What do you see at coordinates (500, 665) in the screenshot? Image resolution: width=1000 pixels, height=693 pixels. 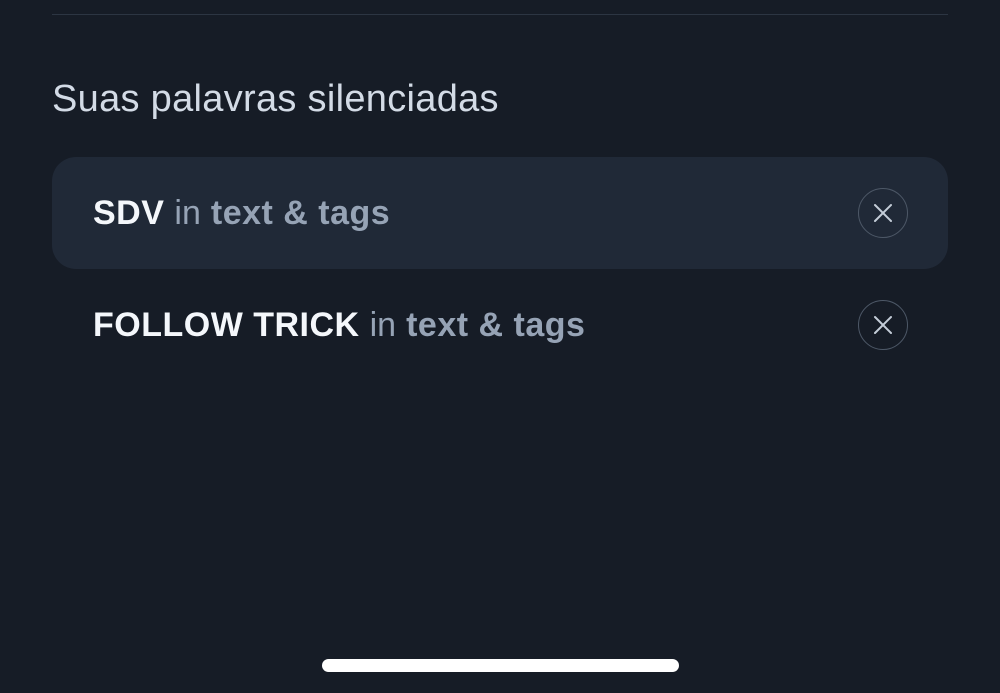 I see `home-indicator` at bounding box center [500, 665].